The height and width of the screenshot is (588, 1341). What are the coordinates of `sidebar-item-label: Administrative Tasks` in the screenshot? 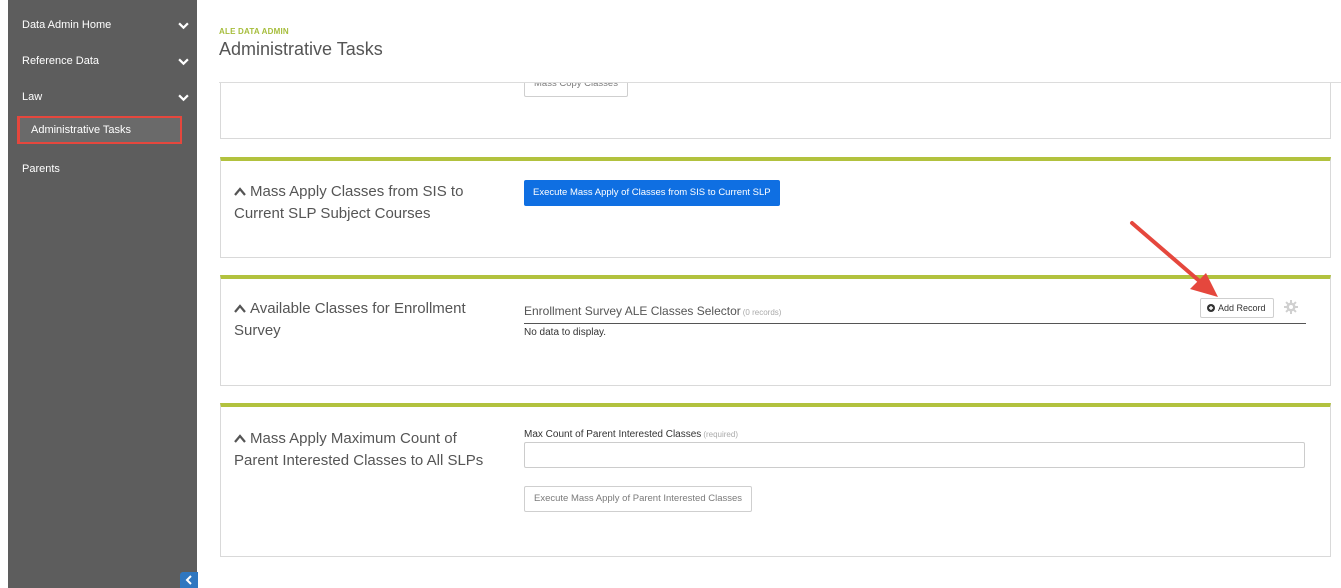 It's located at (81, 130).